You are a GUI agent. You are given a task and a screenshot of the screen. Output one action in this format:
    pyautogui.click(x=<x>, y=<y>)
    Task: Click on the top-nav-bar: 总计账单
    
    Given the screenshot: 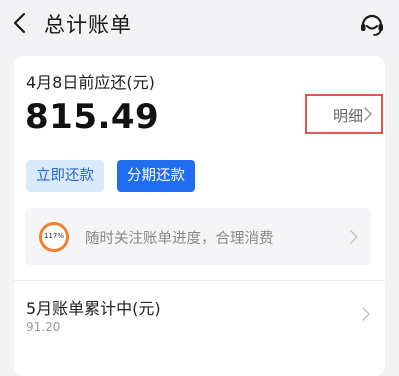 What is the action you would take?
    pyautogui.click(x=199, y=25)
    